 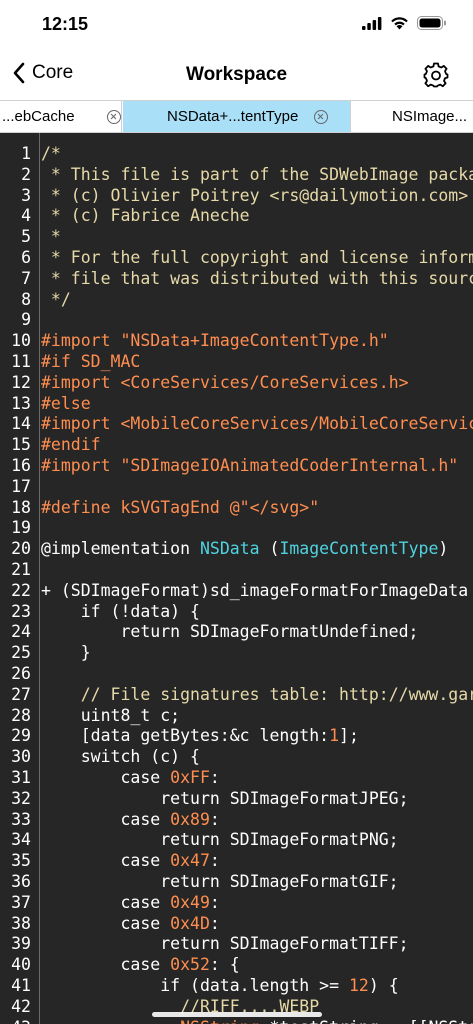 I want to click on code-line: 9, so click(x=236, y=319).